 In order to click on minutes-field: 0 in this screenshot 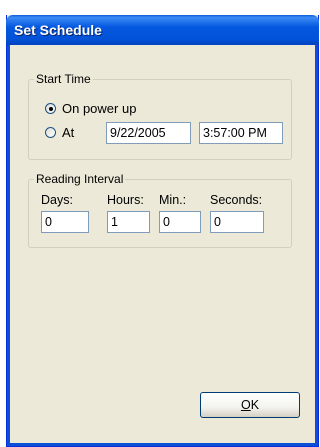, I will do `click(180, 222)`.